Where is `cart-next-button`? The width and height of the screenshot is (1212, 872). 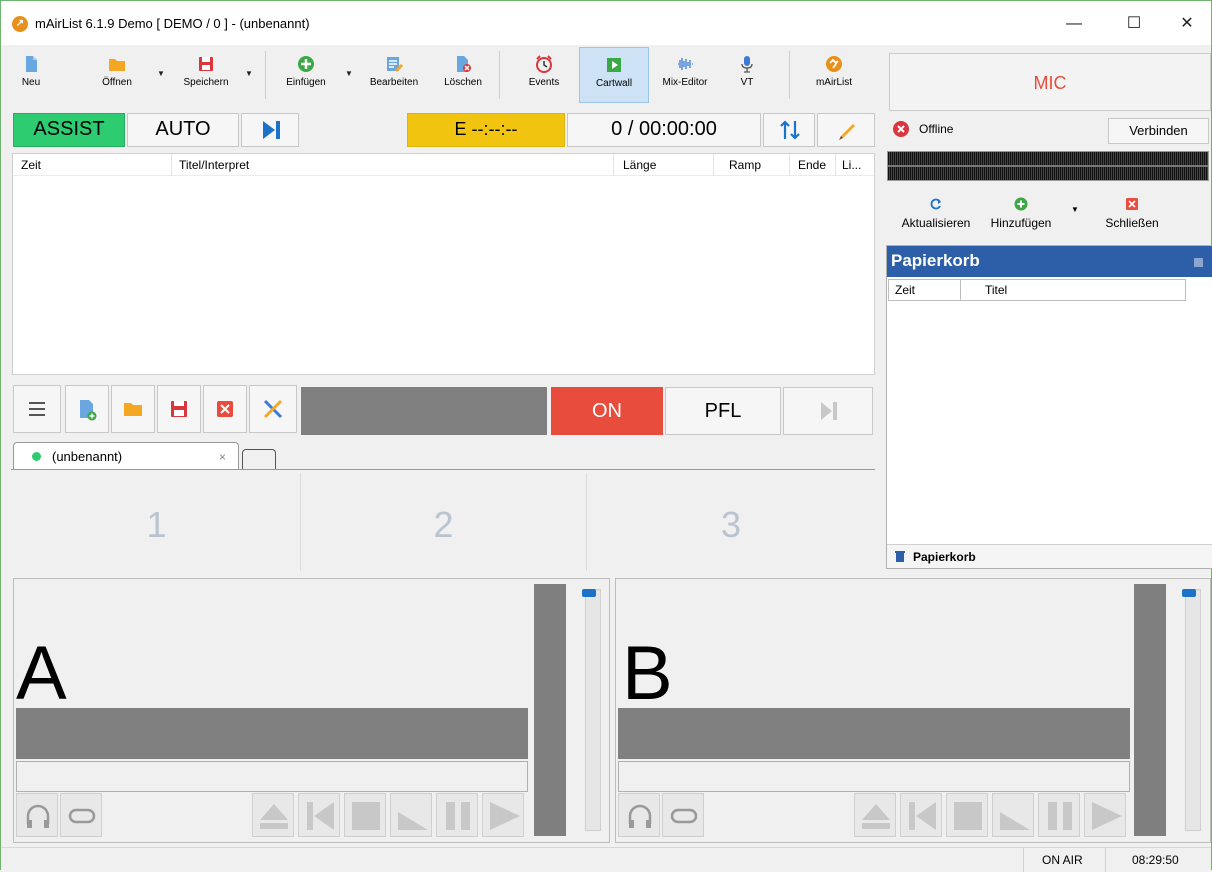 cart-next-button is located at coordinates (828, 411).